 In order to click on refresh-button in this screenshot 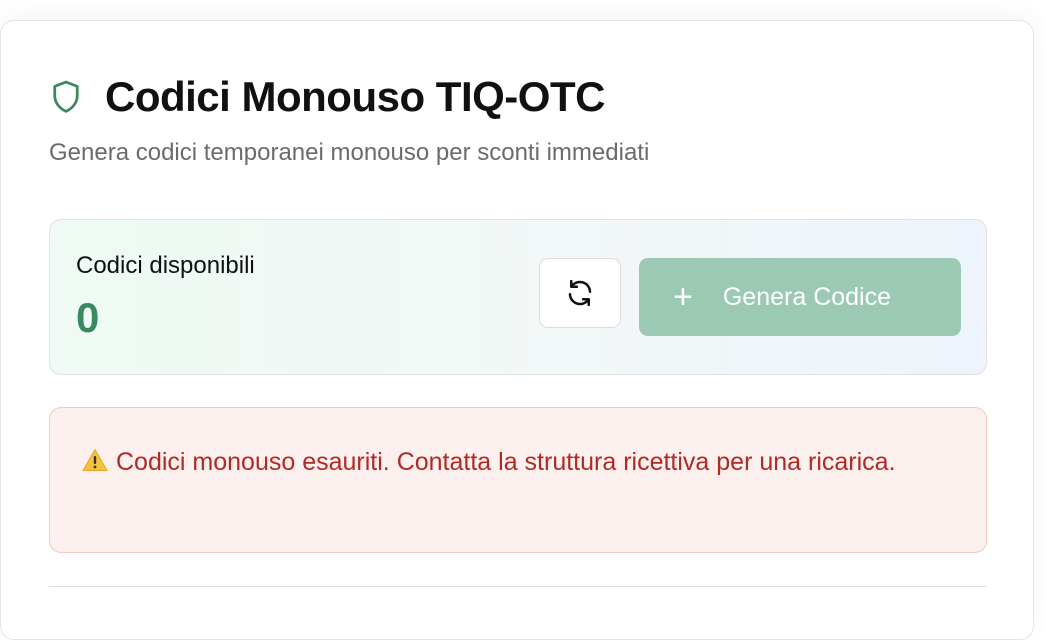, I will do `click(580, 293)`.